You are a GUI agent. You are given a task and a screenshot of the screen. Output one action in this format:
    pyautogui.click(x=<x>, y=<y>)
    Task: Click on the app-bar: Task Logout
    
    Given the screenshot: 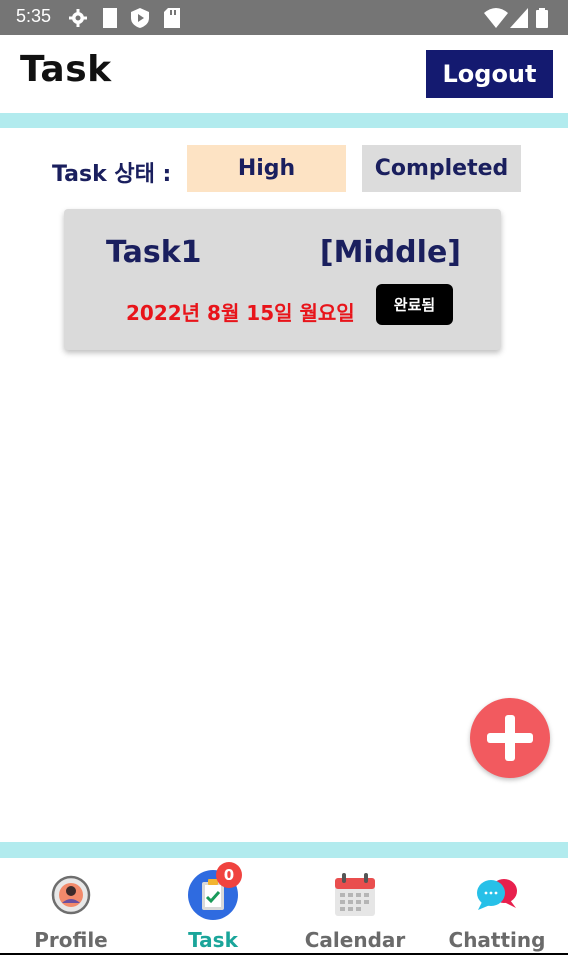 What is the action you would take?
    pyautogui.click(x=284, y=74)
    